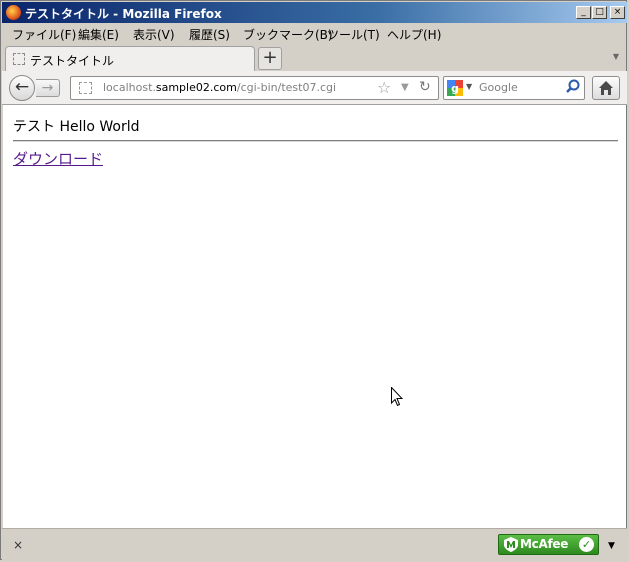 The width and height of the screenshot is (629, 562). What do you see at coordinates (18, 545) in the screenshot?
I see `close-addon-bar-icon: ×` at bounding box center [18, 545].